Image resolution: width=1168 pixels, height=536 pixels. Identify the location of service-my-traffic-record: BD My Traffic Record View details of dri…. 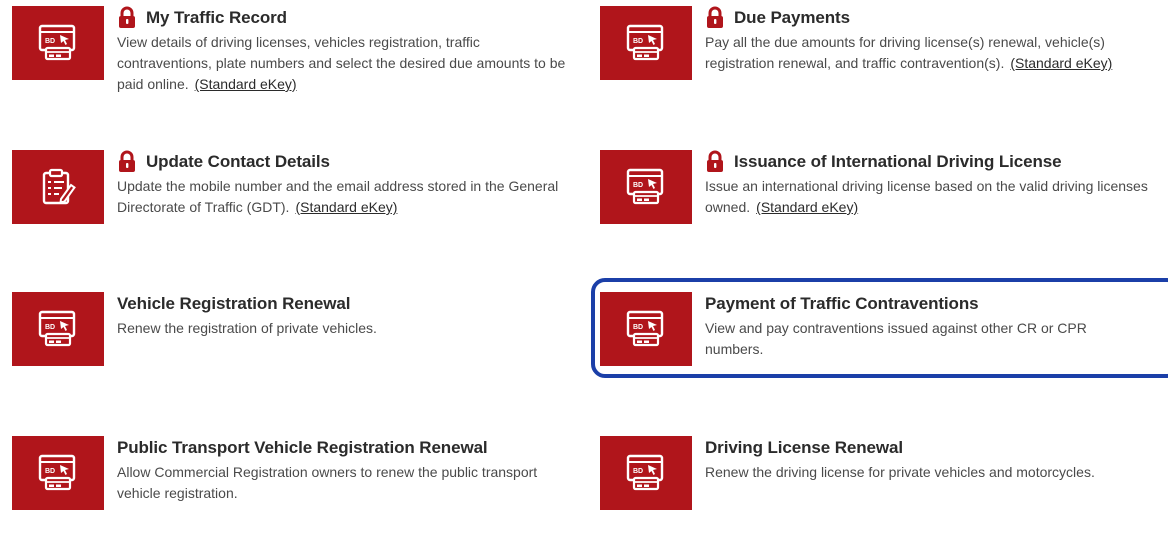
(292, 56).